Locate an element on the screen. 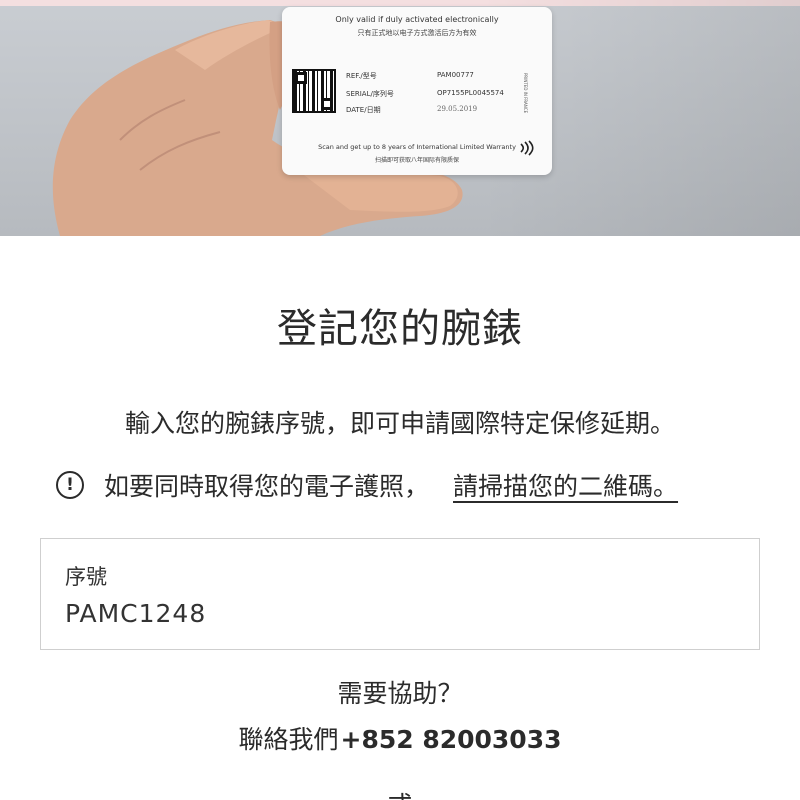 Image resolution: width=800 pixels, height=800 pixels. card-side-text: PRINTED IN FRANCE is located at coordinates (525, 93).